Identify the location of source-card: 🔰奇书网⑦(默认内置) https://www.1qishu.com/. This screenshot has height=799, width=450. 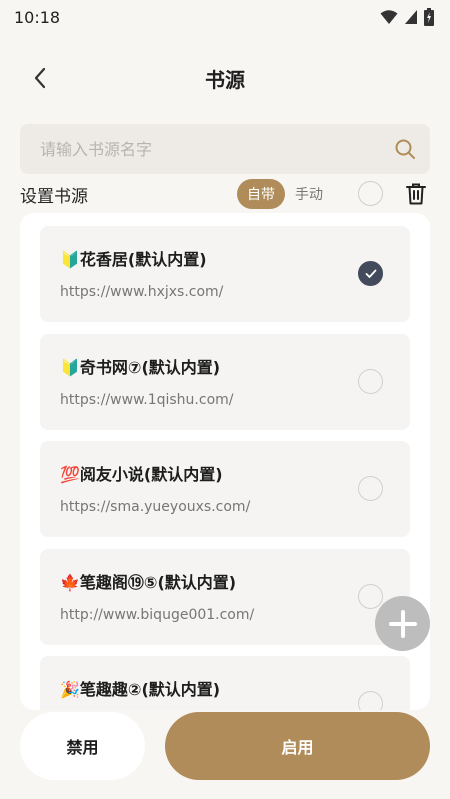
(225, 382).